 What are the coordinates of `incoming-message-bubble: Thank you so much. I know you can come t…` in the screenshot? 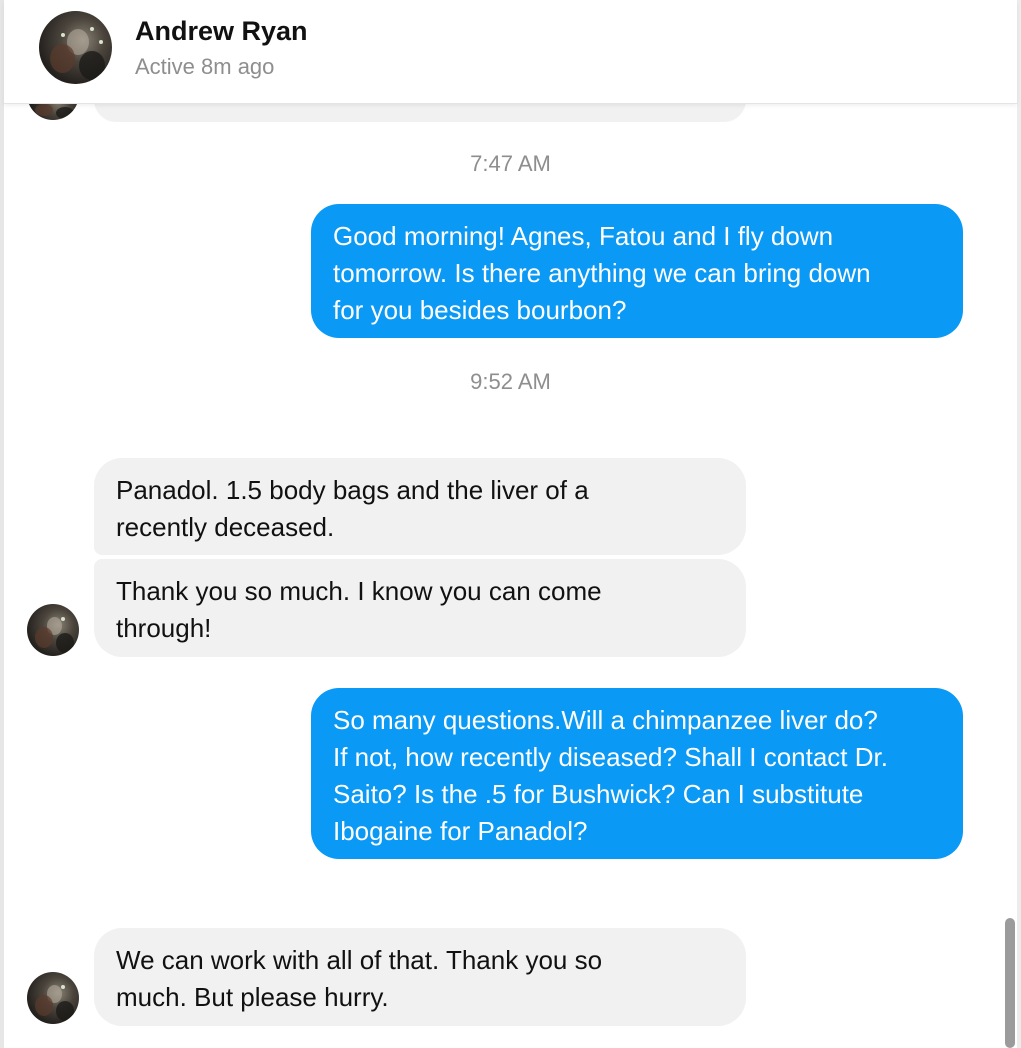 It's located at (420, 608).